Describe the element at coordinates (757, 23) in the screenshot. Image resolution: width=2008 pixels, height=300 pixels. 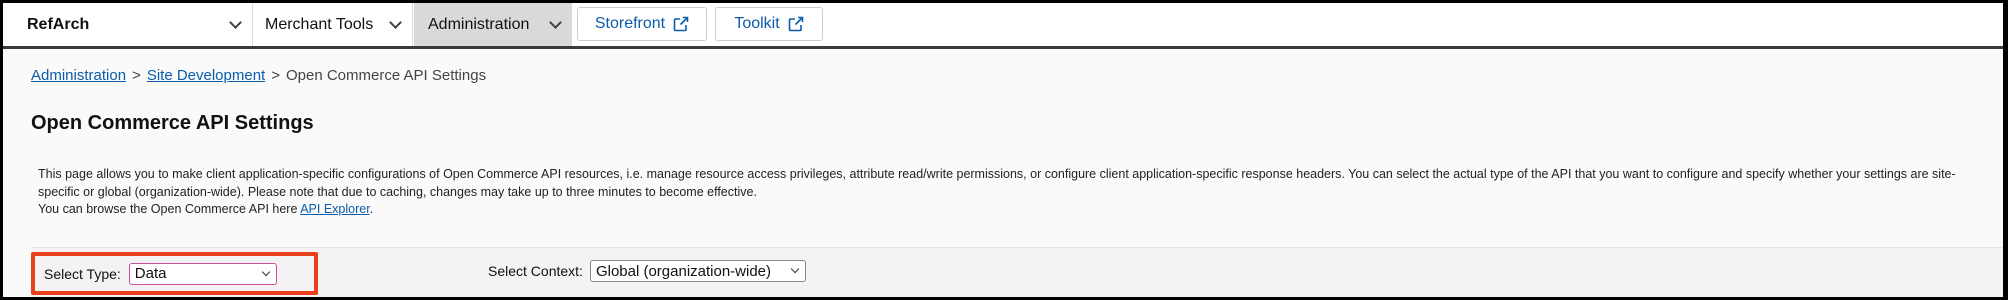
I see `toolkit-label: Toolkit` at that location.